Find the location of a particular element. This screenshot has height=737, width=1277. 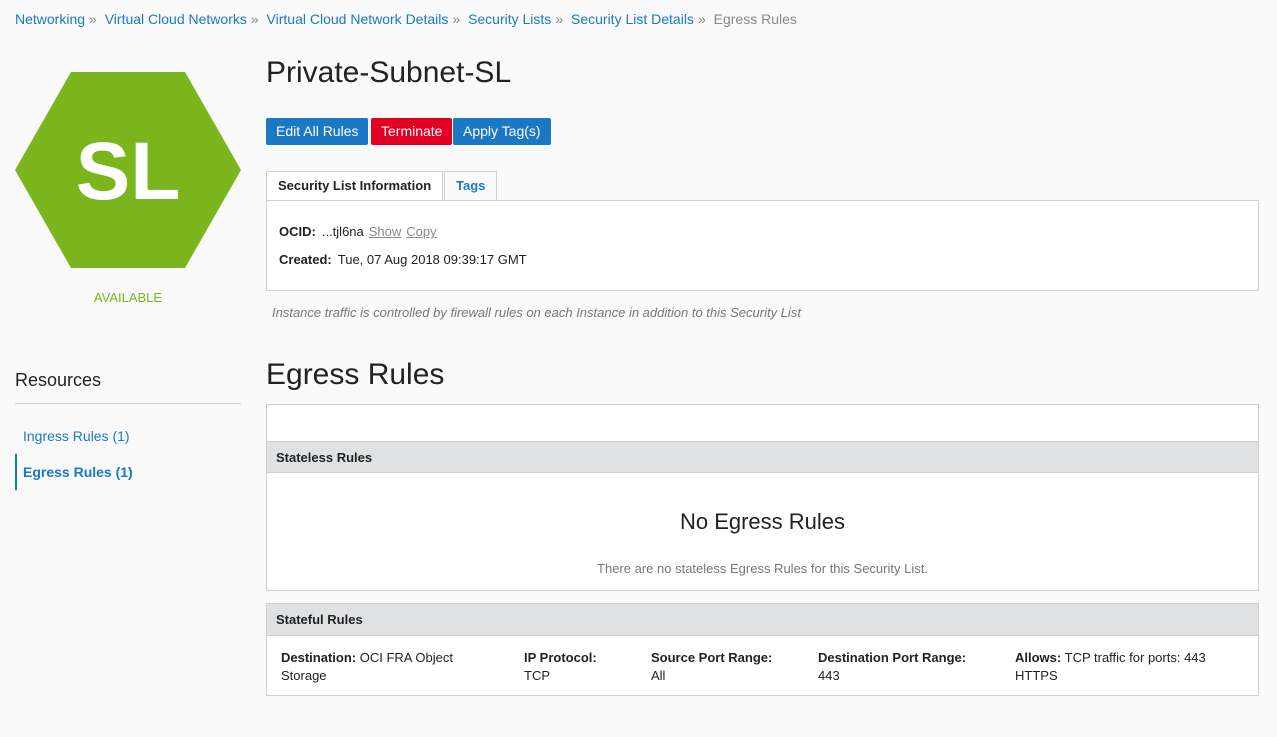

destination-label: Destination: is located at coordinates (319, 657).